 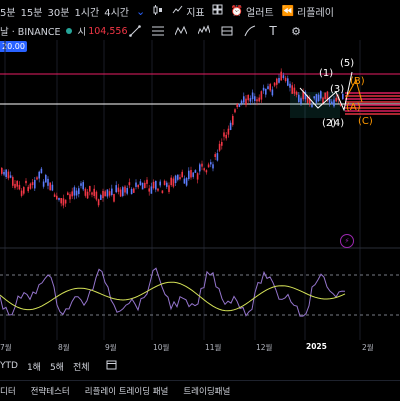 I want to click on wave-label-5: (5), so click(x=347, y=63).